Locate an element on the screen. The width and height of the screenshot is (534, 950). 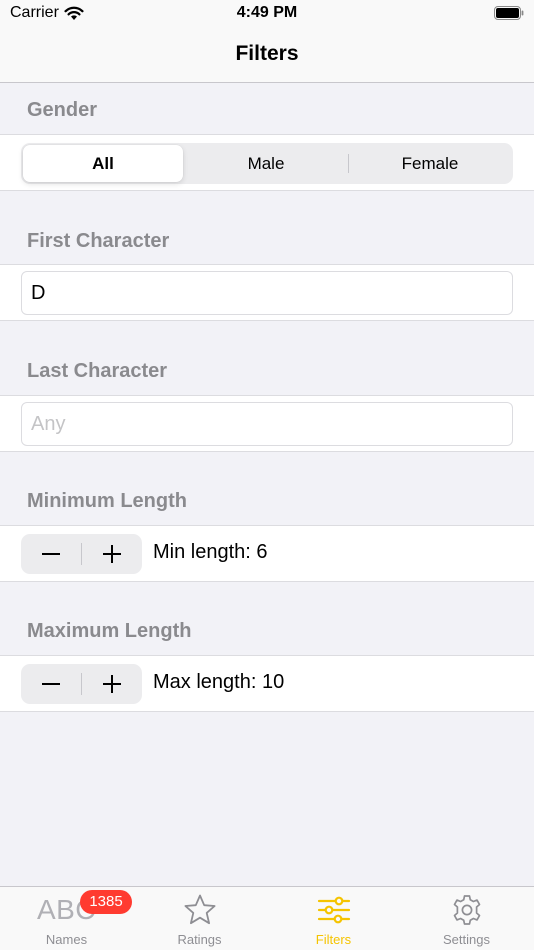
section-header-minimum-length: Minimum Length is located at coordinates (107, 501).